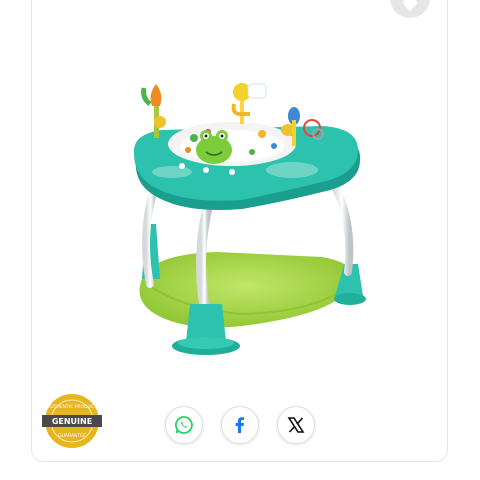  I want to click on svg-text: GENUINE, so click(72, 421).